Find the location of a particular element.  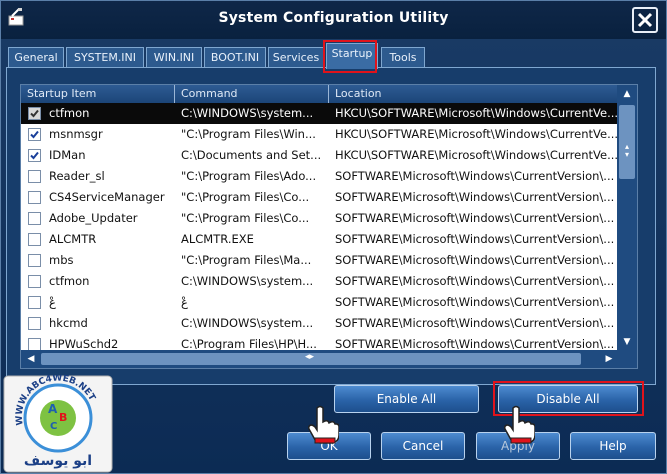

scroll-grip-h-icon: ◂▸ is located at coordinates (310, 357).